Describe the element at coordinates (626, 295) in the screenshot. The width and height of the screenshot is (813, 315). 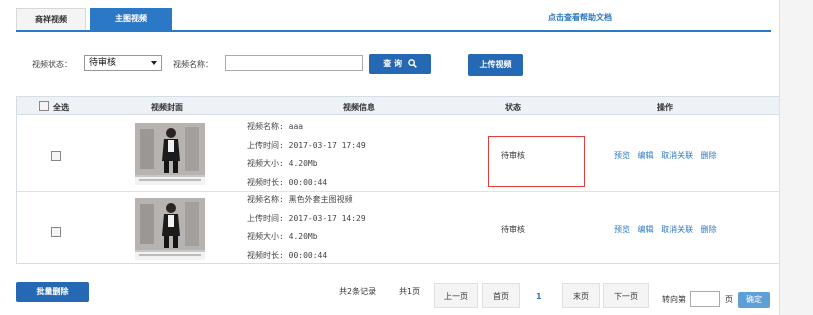
I see `next-page-button: 下一页` at that location.